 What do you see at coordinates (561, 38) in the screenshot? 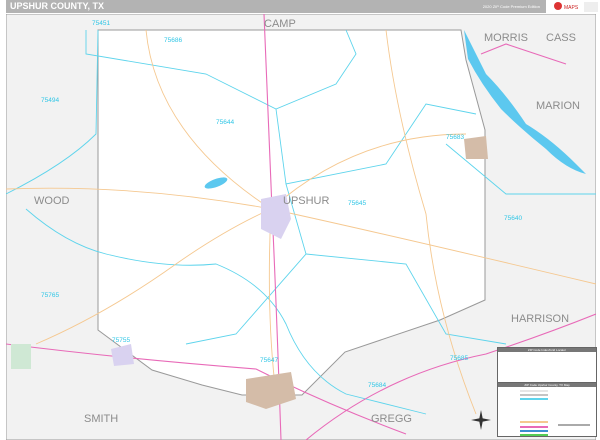
I see `county-label: CASS` at bounding box center [561, 38].